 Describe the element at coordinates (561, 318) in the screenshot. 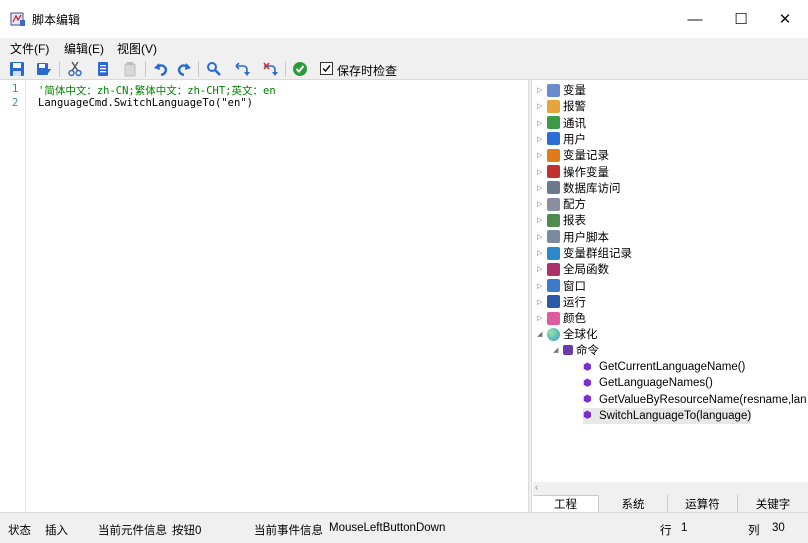

I see `tree-node-category: ▷ 颜色` at that location.